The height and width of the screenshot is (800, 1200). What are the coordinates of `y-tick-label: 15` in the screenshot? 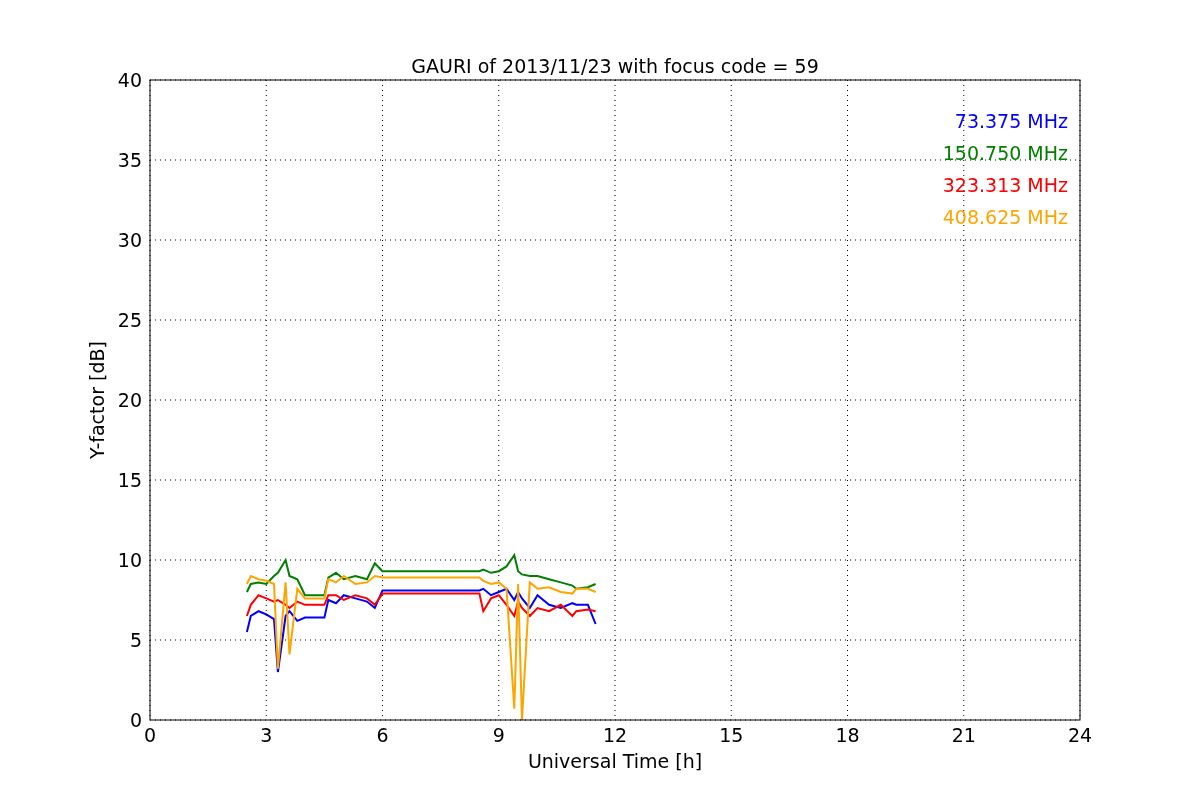 It's located at (129, 480).